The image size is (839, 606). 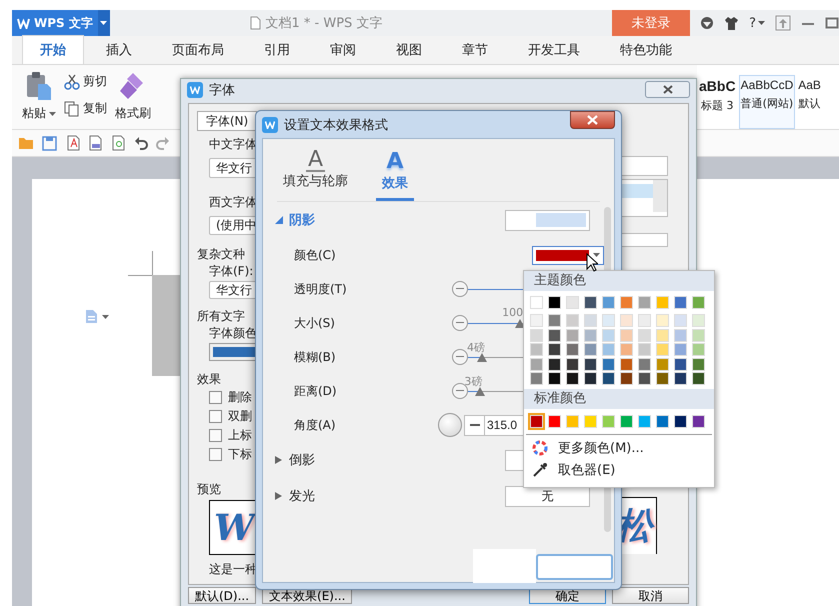 I want to click on section-title: 阴影, so click(x=302, y=220).